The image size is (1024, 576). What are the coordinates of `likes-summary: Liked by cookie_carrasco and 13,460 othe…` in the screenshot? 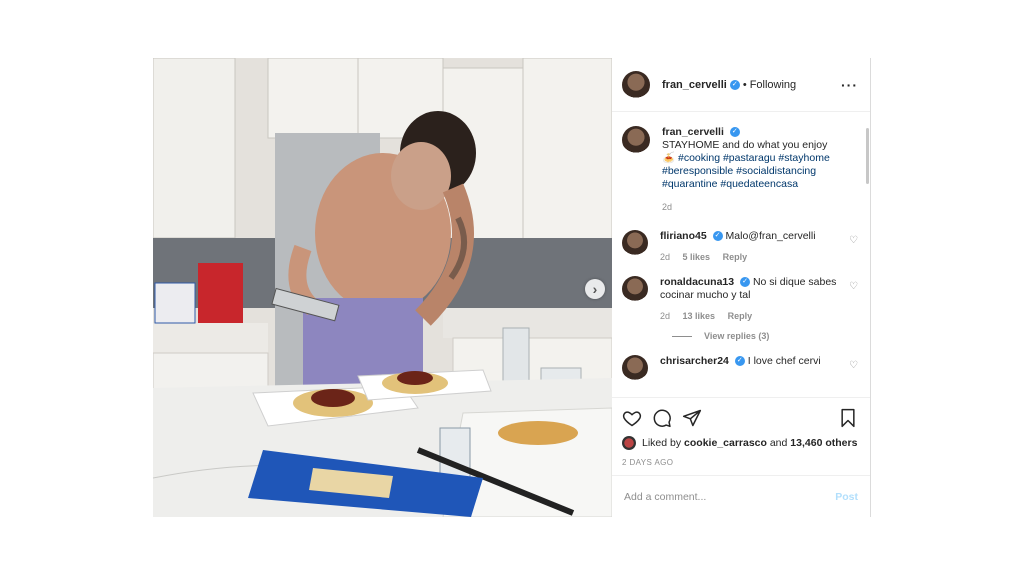 It's located at (740, 443).